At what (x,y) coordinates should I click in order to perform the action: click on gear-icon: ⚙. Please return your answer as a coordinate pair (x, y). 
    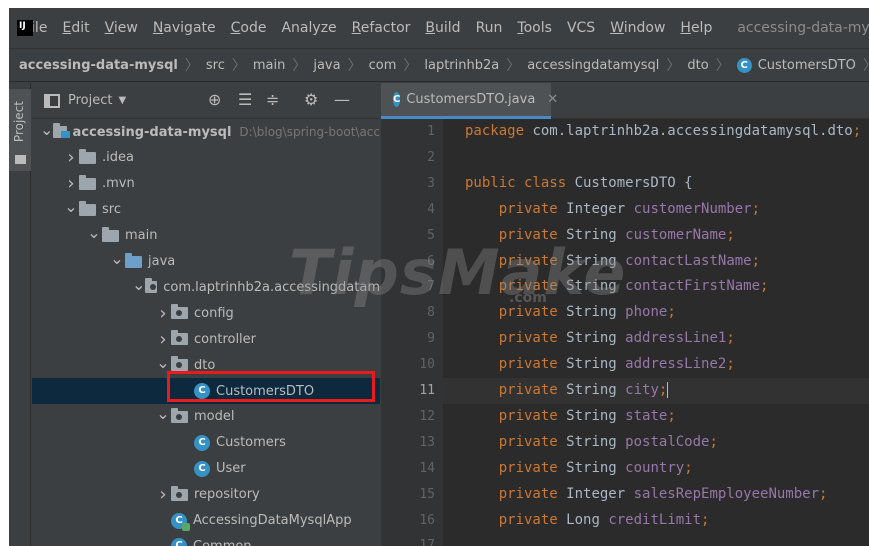
    Looking at the image, I should click on (311, 100).